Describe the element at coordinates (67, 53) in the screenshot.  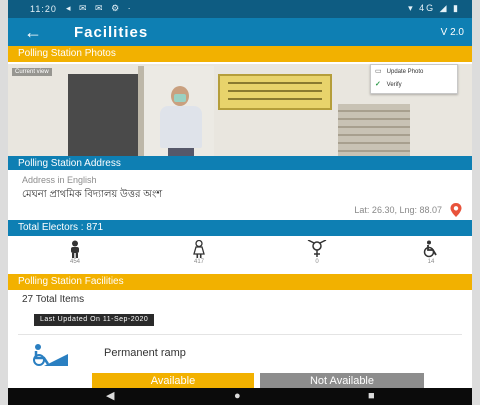
I see `photos-section-title: Polling Station Photos` at that location.